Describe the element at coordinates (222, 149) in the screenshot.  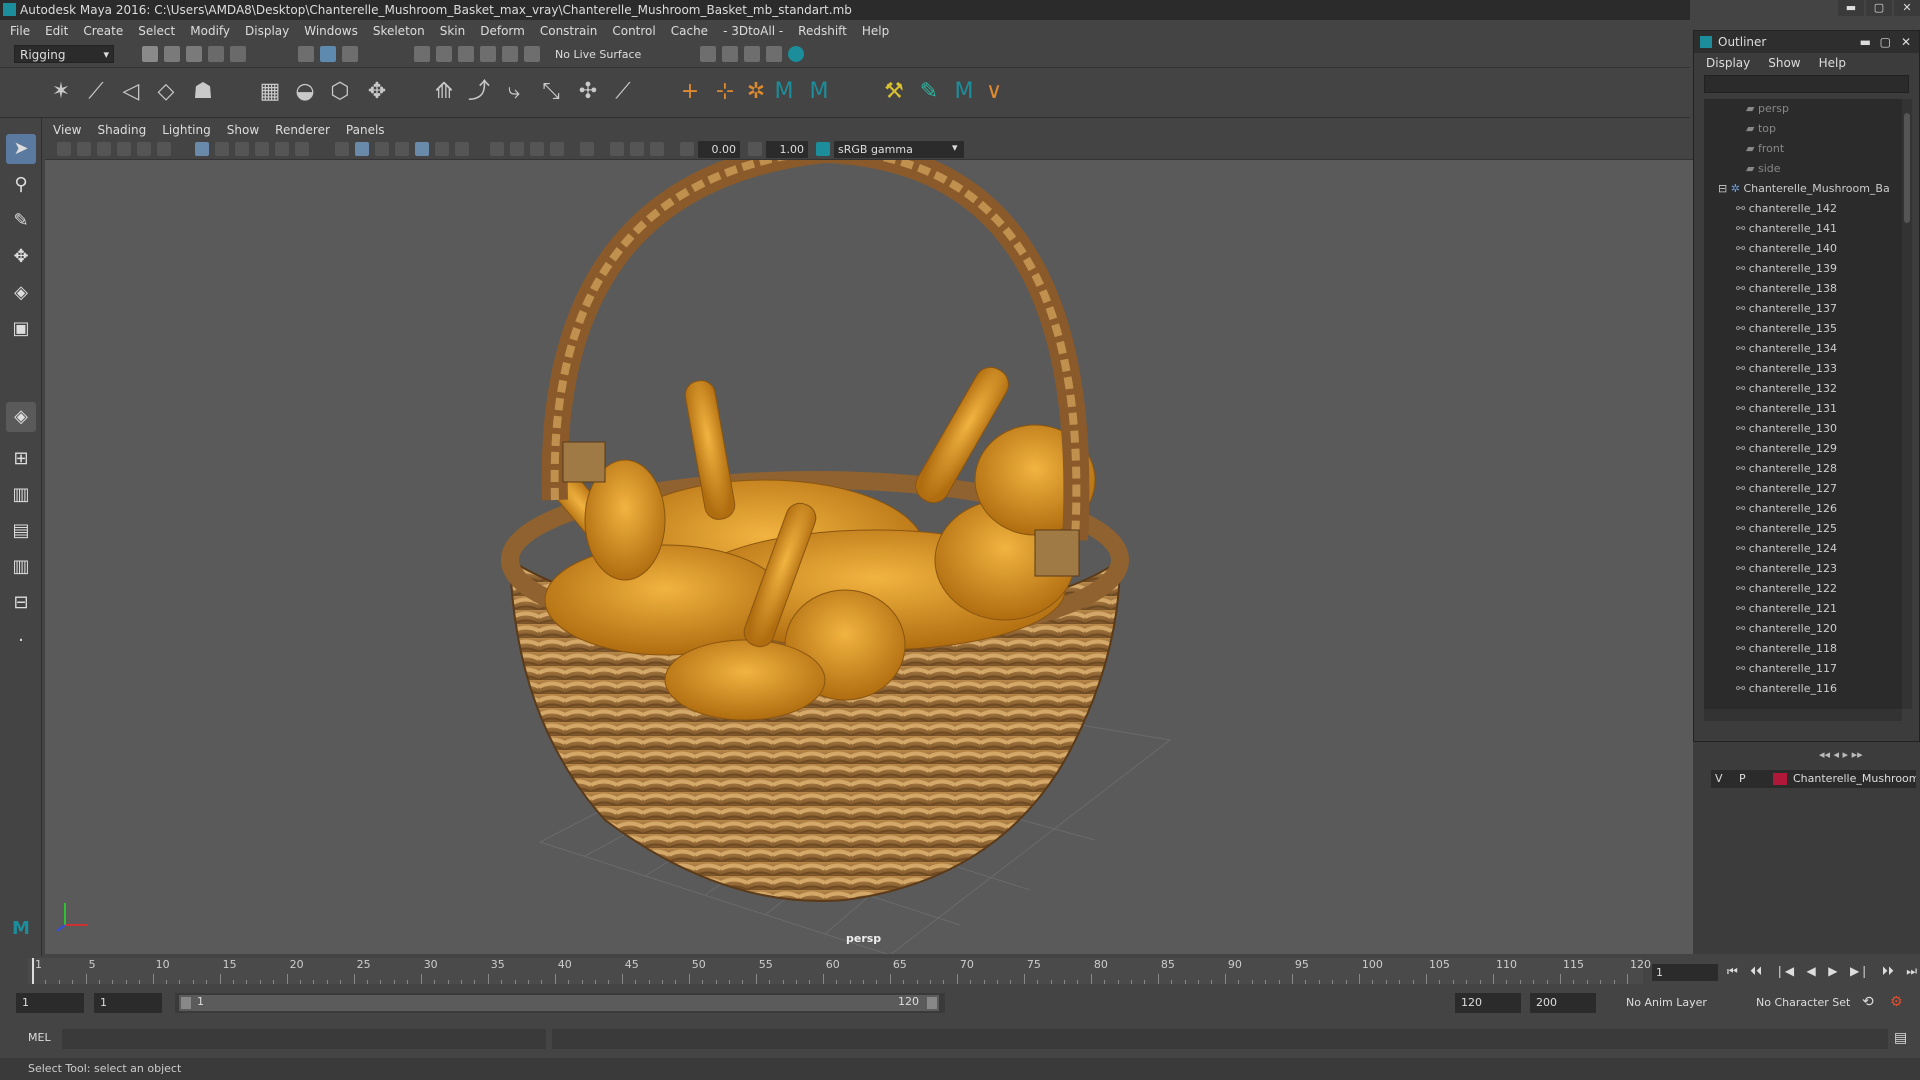
I see `film-gate-icon` at that location.